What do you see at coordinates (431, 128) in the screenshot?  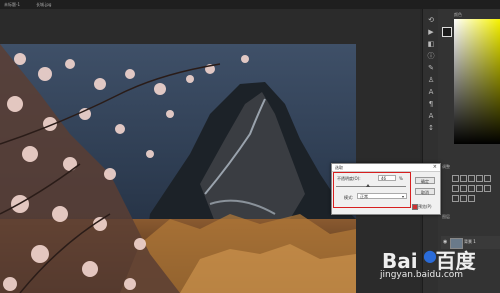 I see `arrow-icon: ↕` at bounding box center [431, 128].